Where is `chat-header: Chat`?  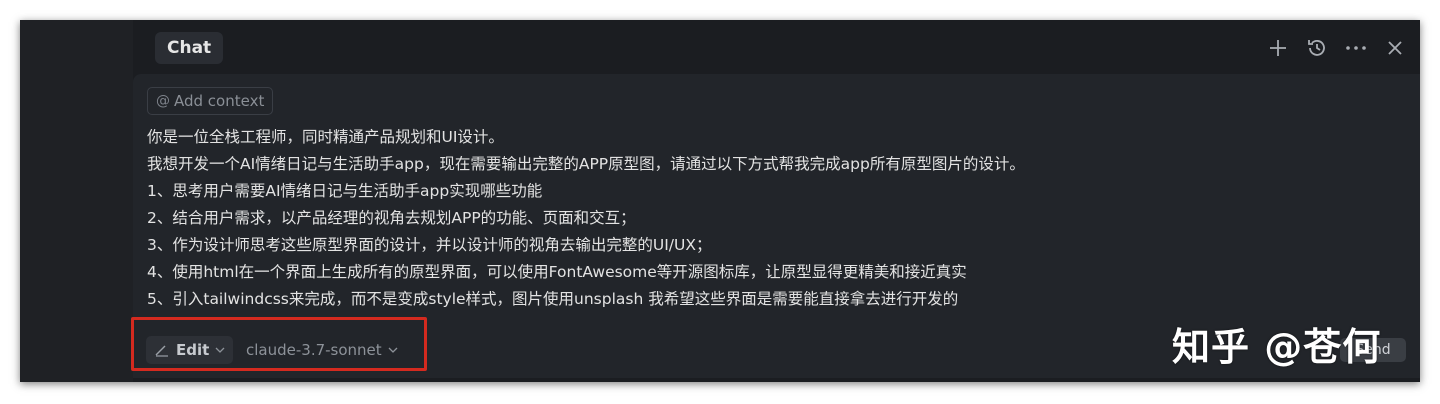
chat-header: Chat is located at coordinates (776, 47).